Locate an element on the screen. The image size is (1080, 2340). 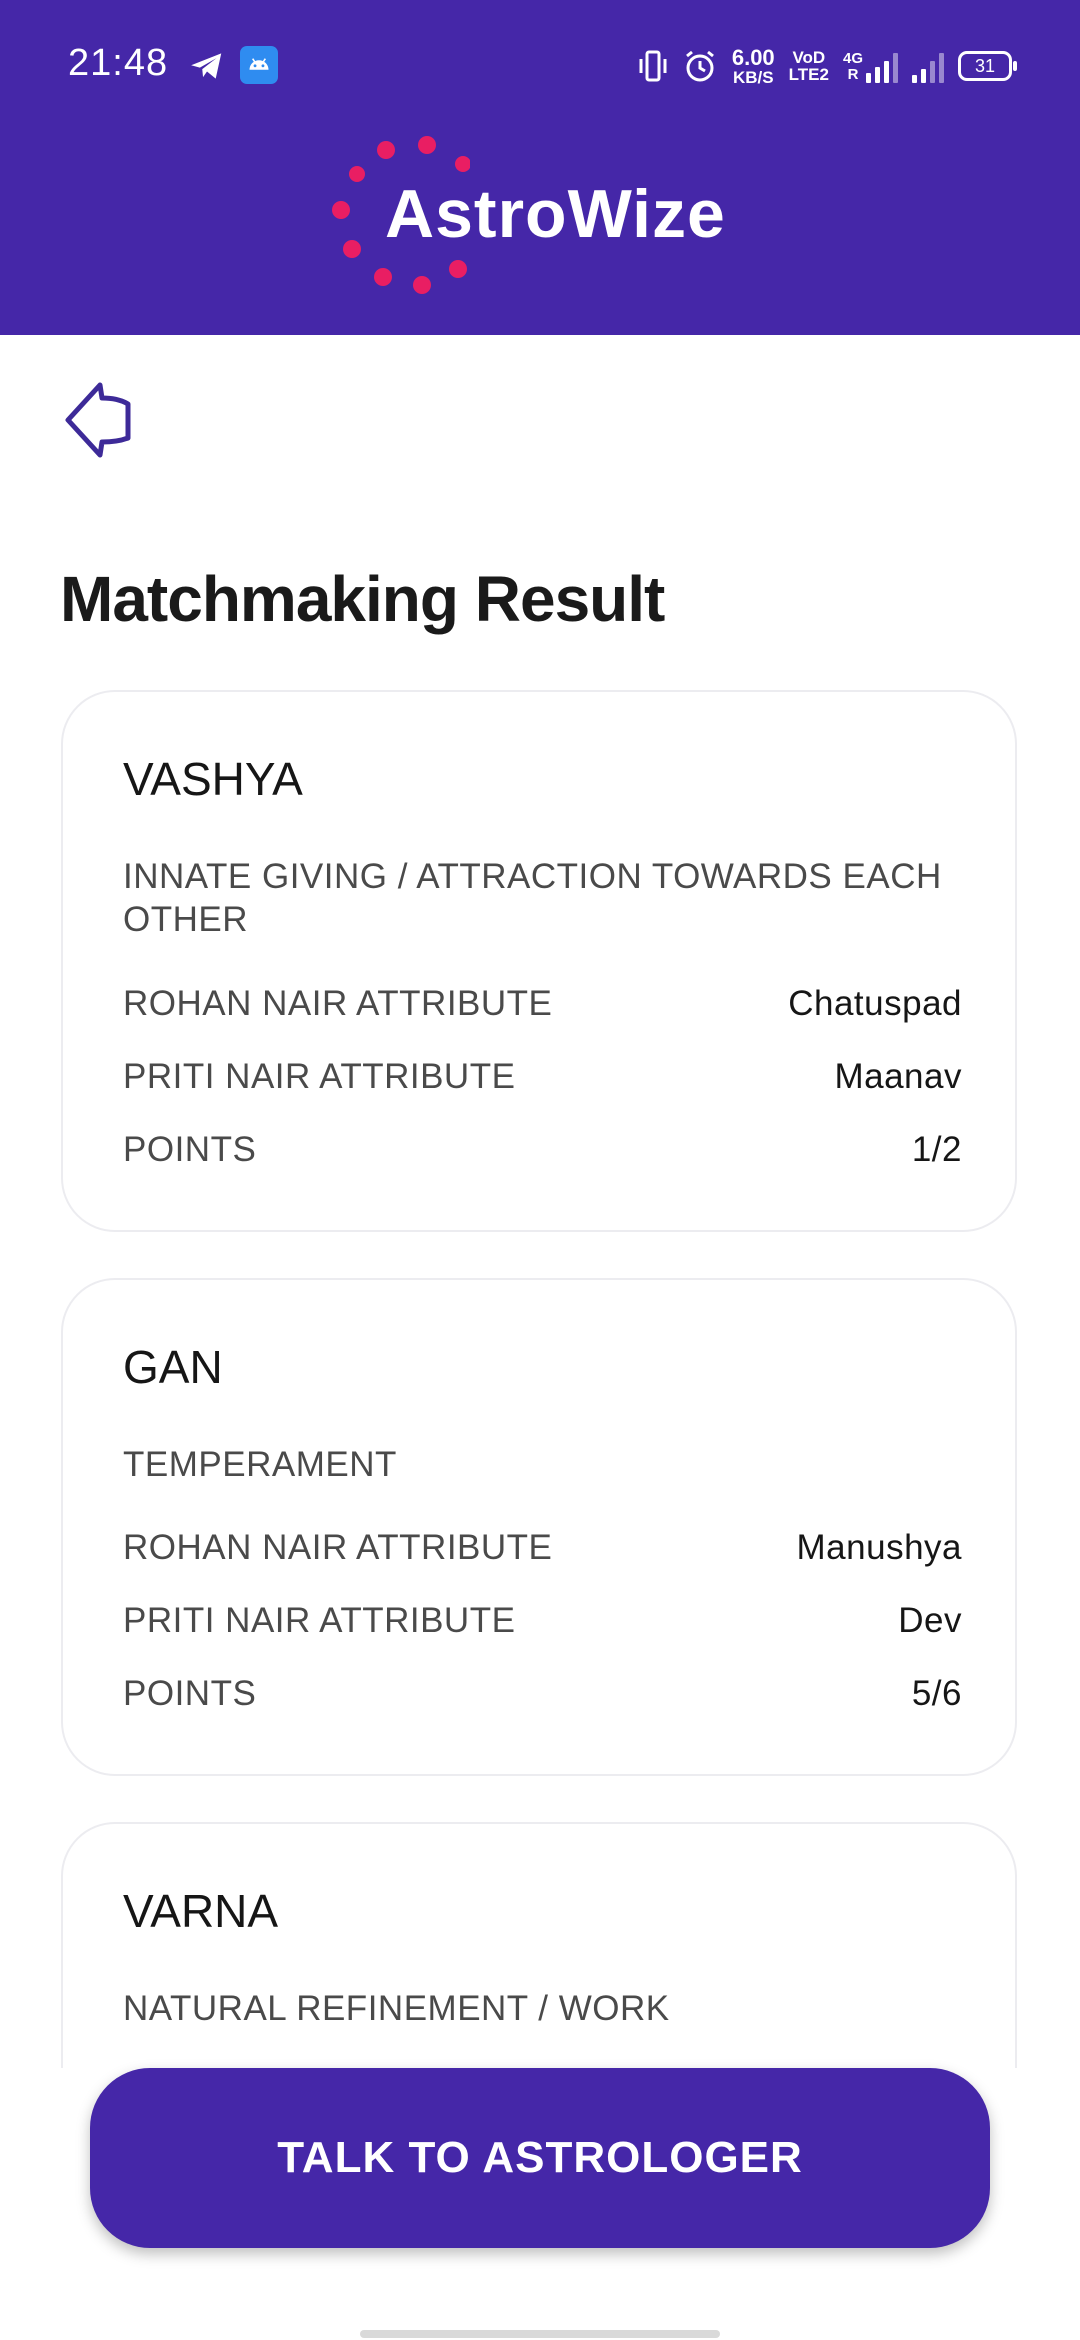
result-card-varna: VARNA NATURAL REFINEMENT / WORK is located at coordinates (539, 1945).